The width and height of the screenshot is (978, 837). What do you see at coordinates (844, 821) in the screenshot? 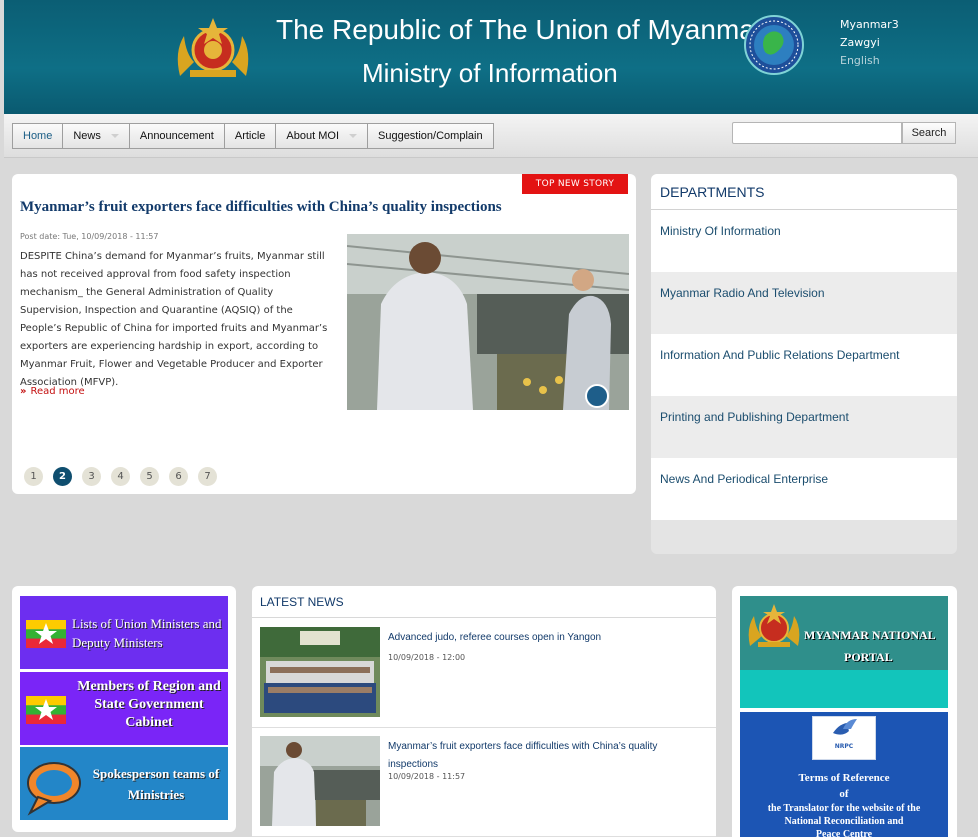
I see `nrpc-line4: National Reconciliation and` at bounding box center [844, 821].